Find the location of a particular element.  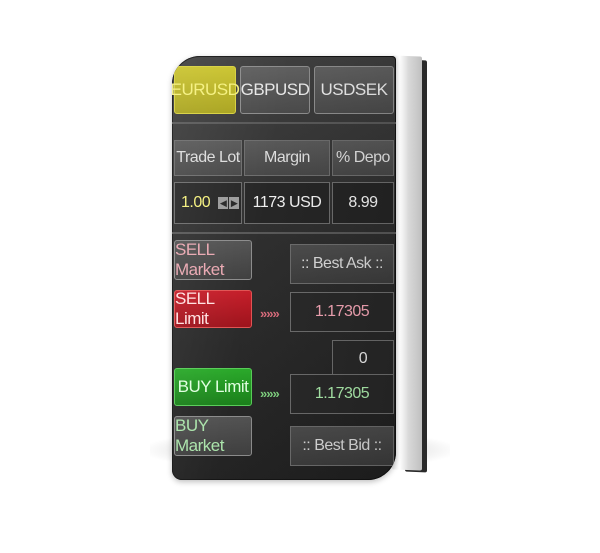

buy-arrow-icon: »»» is located at coordinates (270, 393).